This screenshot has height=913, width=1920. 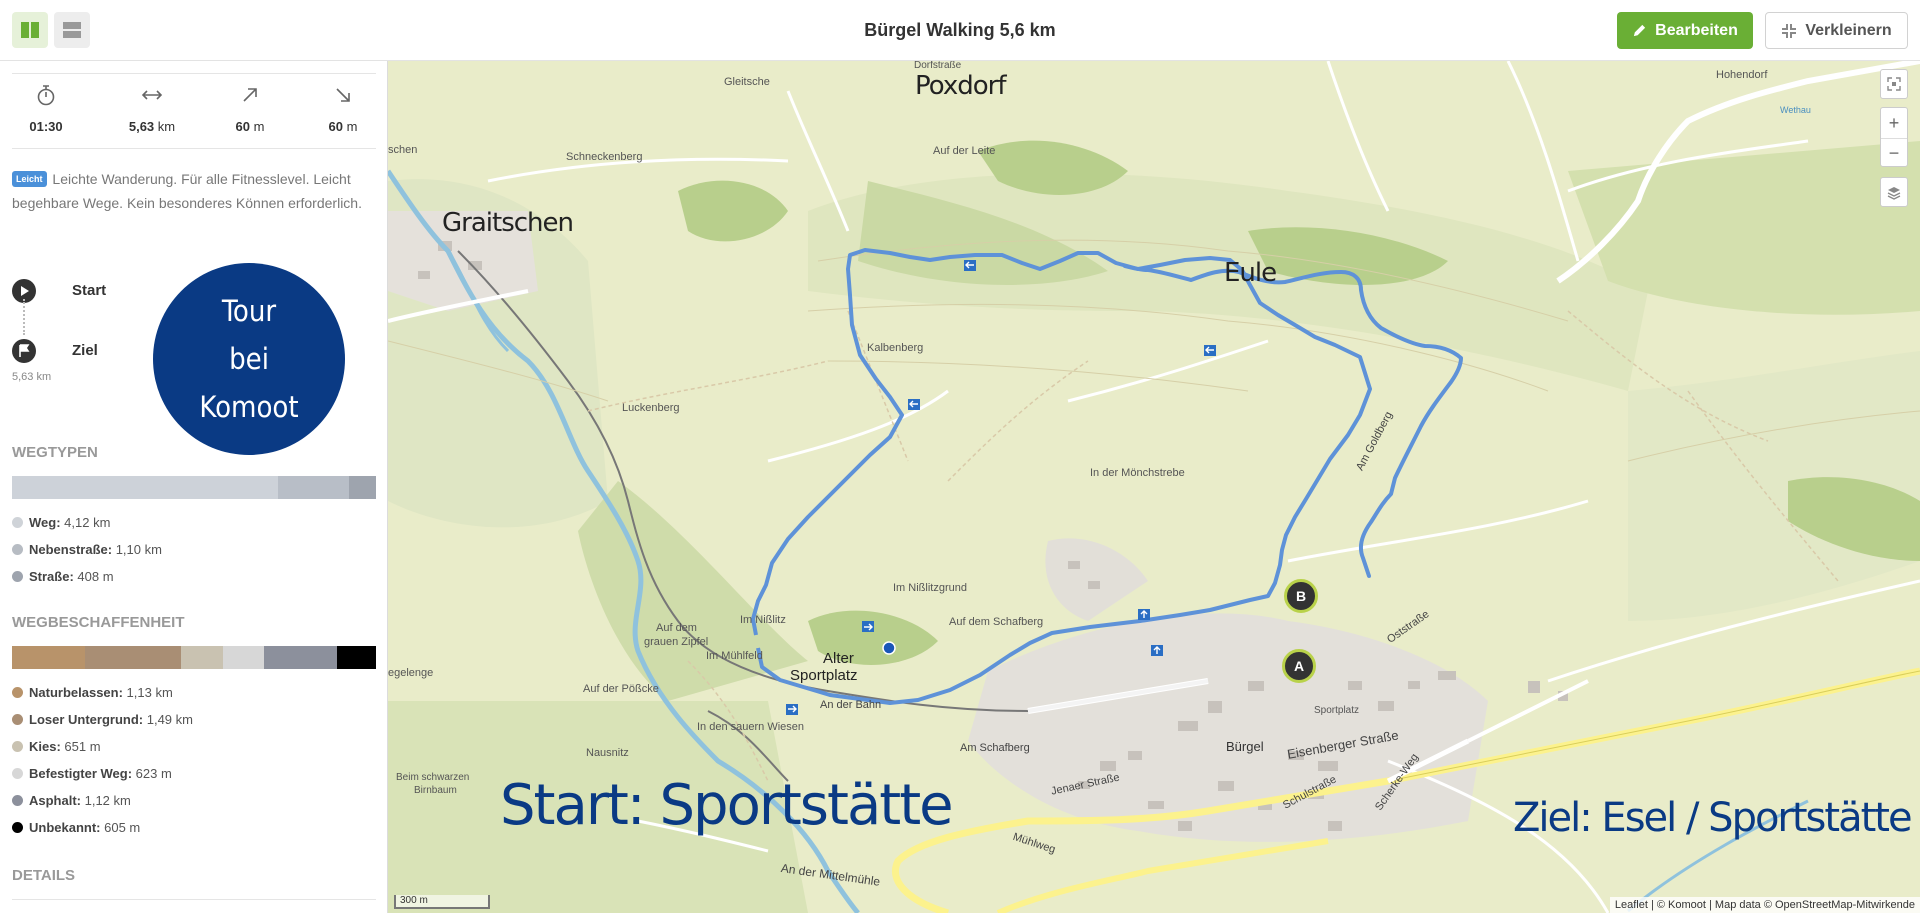 I want to click on place-label: Alter, so click(x=838, y=658).